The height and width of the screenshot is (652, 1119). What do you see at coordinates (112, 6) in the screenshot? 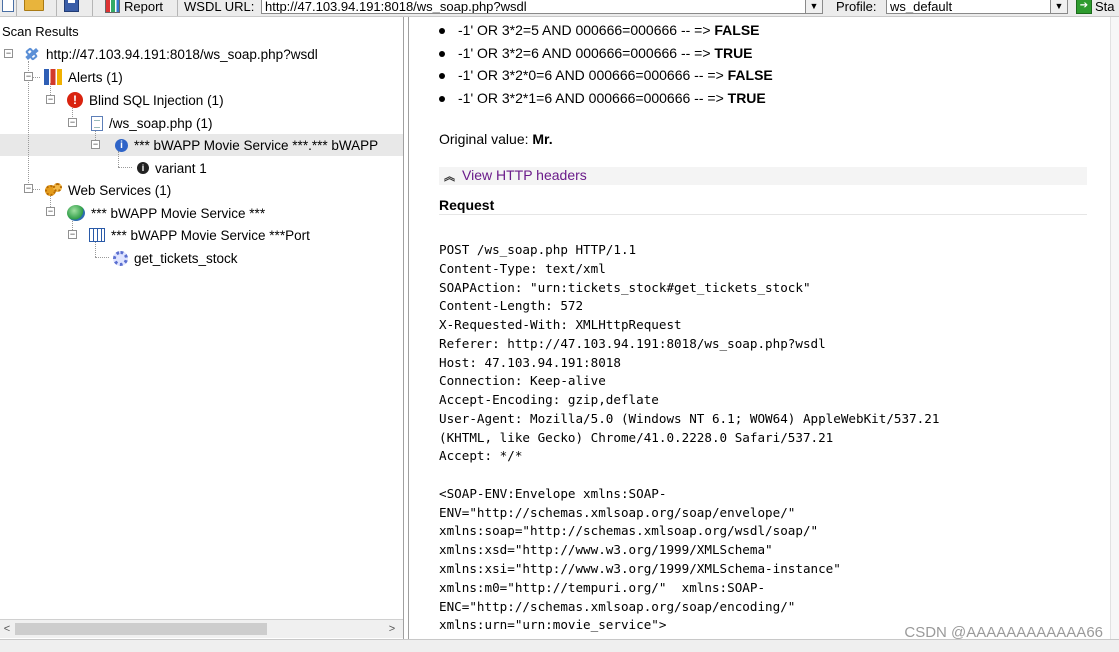
I see `report-icon` at bounding box center [112, 6].